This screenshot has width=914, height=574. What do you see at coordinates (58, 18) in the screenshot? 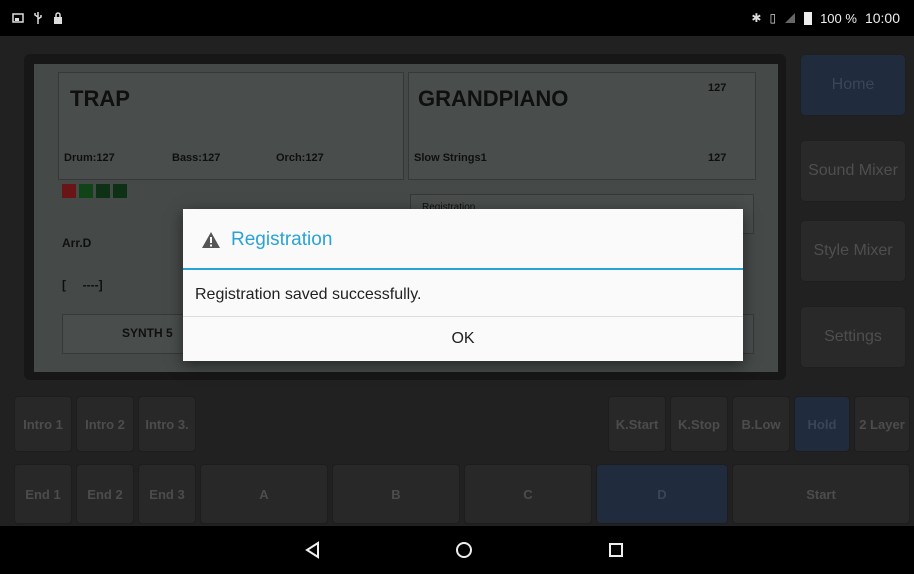
I see `lock-icon` at bounding box center [58, 18].